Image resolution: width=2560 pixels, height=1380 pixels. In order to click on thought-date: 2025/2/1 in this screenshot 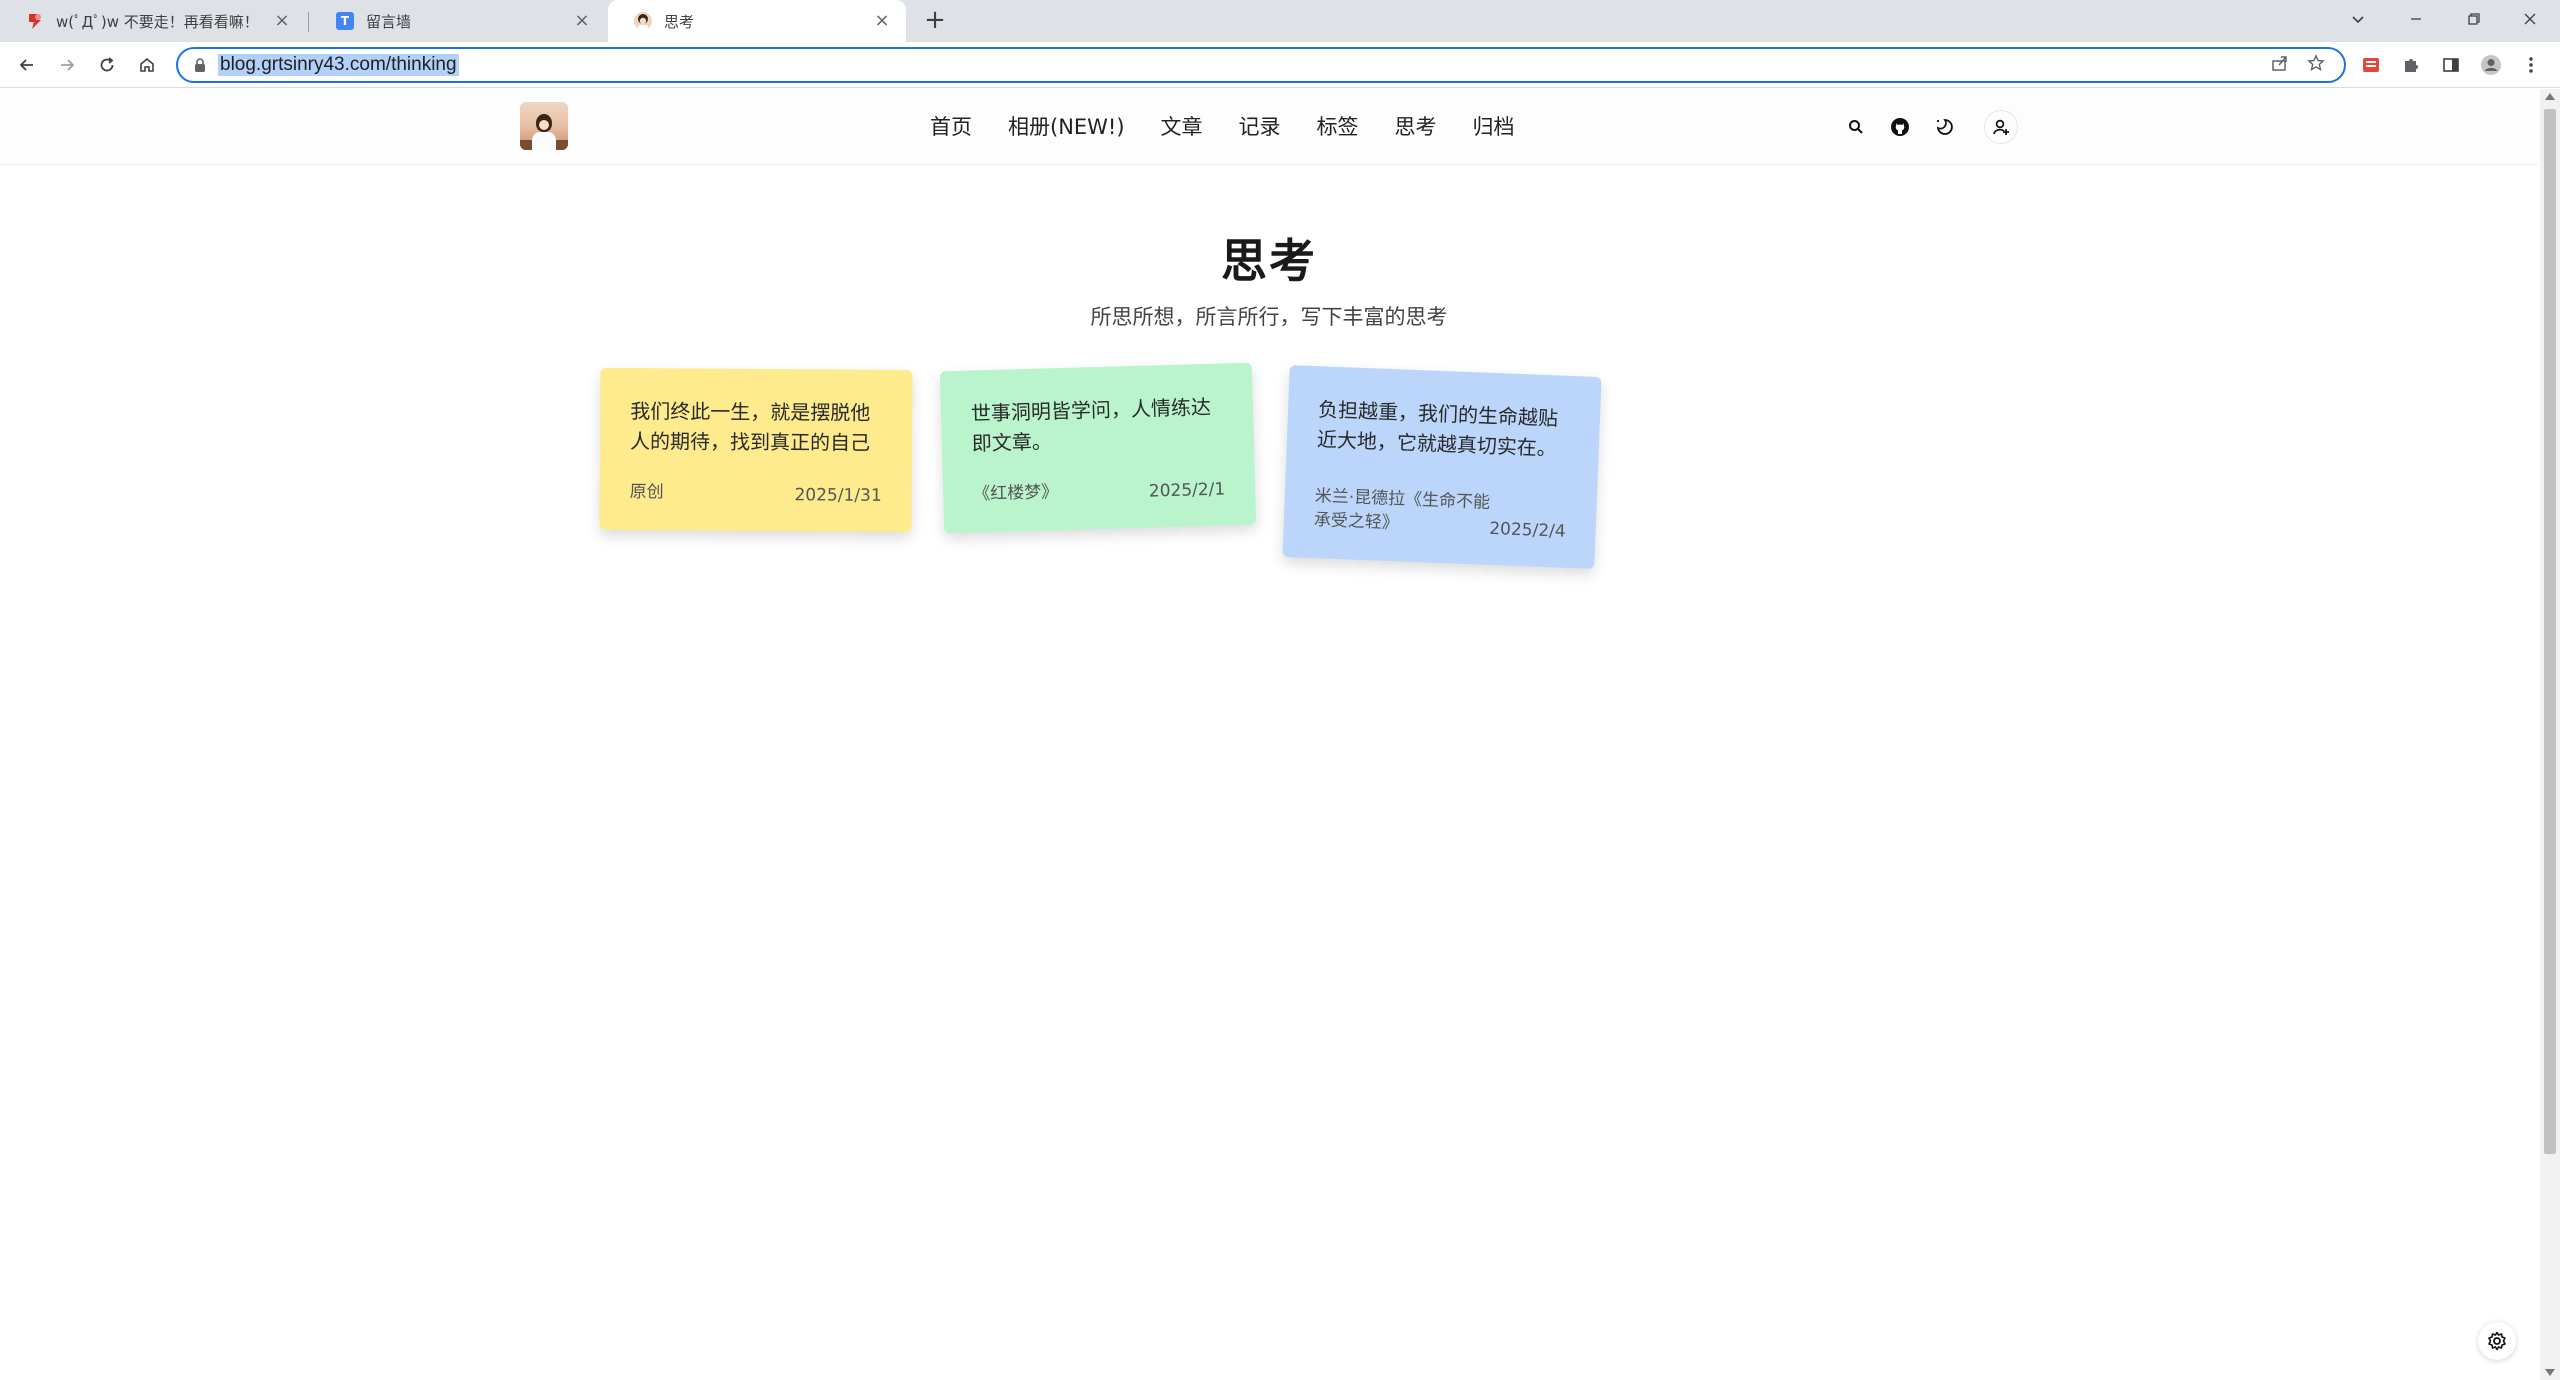, I will do `click(1187, 490)`.